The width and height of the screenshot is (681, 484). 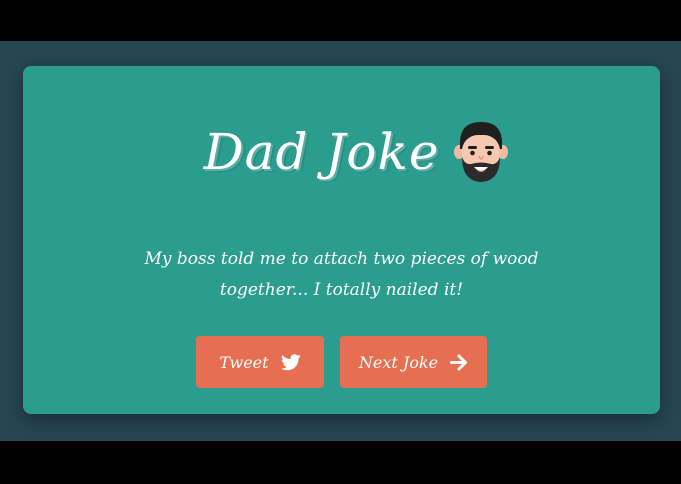 What do you see at coordinates (244, 362) in the screenshot?
I see `tweet-button-label: Tweet` at bounding box center [244, 362].